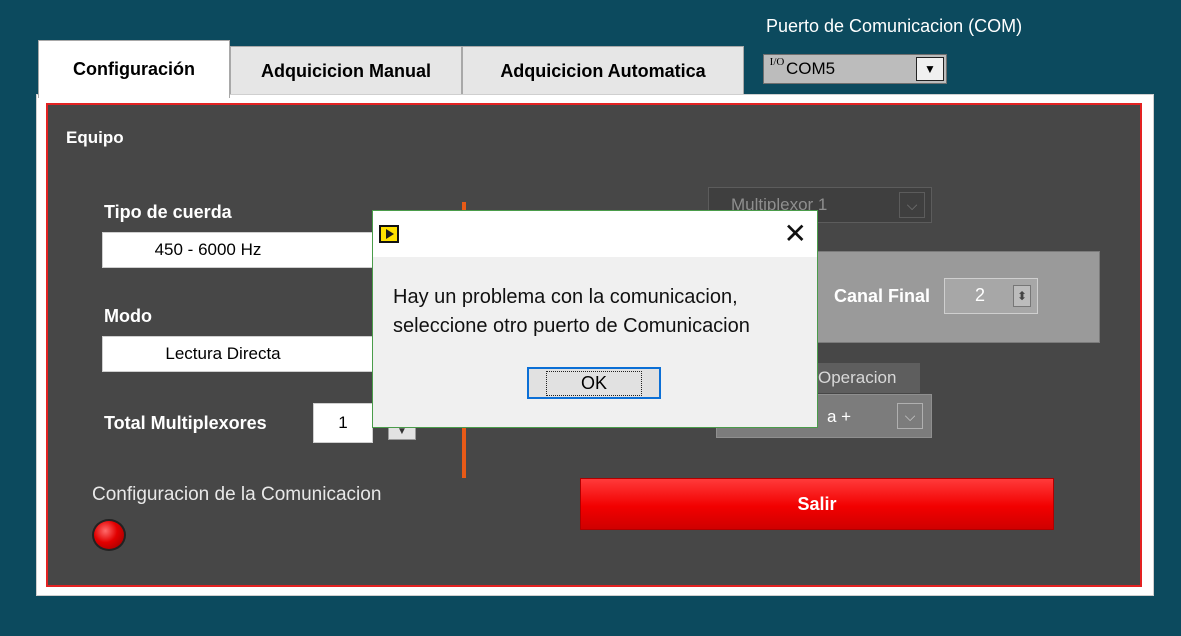 The width and height of the screenshot is (1181, 636). I want to click on canal-cluster, so click(940, 297).